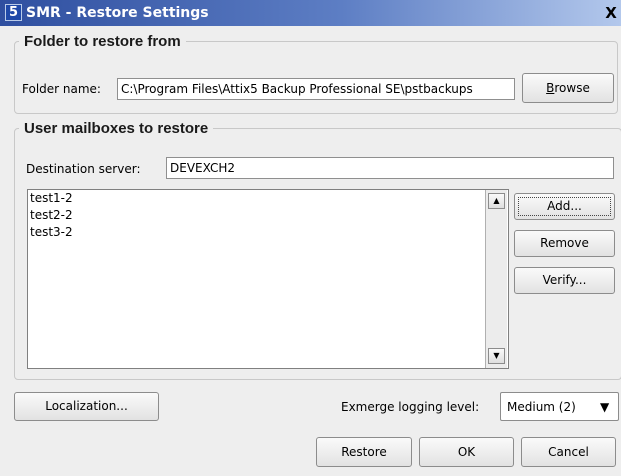  Describe the element at coordinates (611, 13) in the screenshot. I see `close-button: X` at that location.